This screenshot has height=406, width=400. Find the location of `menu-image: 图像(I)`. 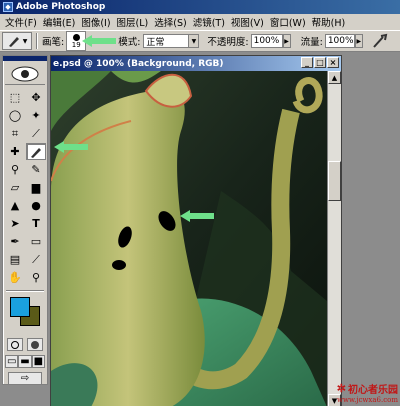

menu-image: 图像(I) is located at coordinates (95, 22).